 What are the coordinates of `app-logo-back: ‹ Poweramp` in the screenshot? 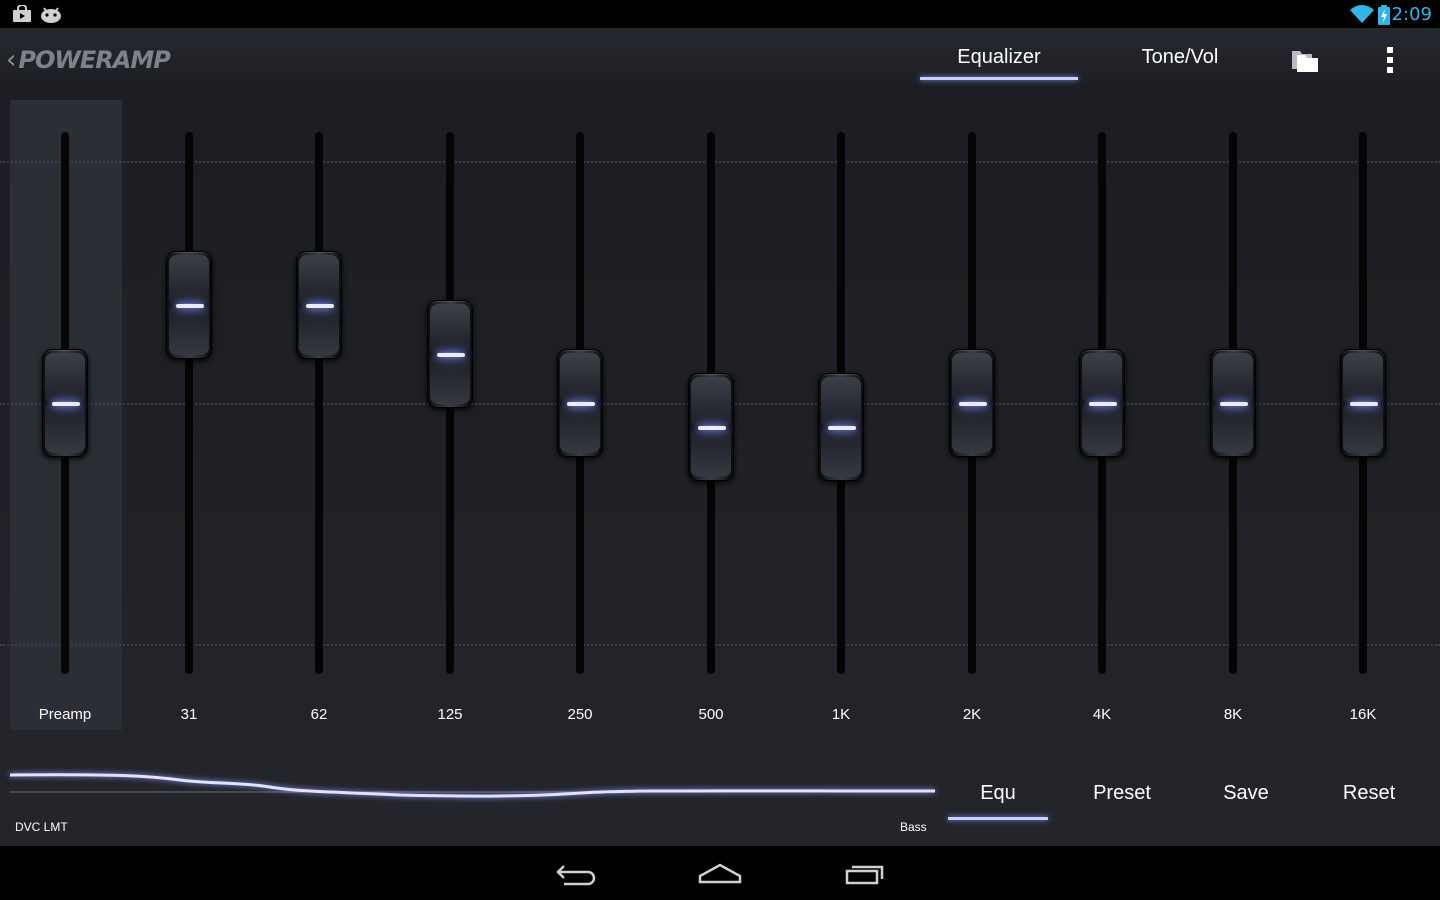 It's located at (88, 60).